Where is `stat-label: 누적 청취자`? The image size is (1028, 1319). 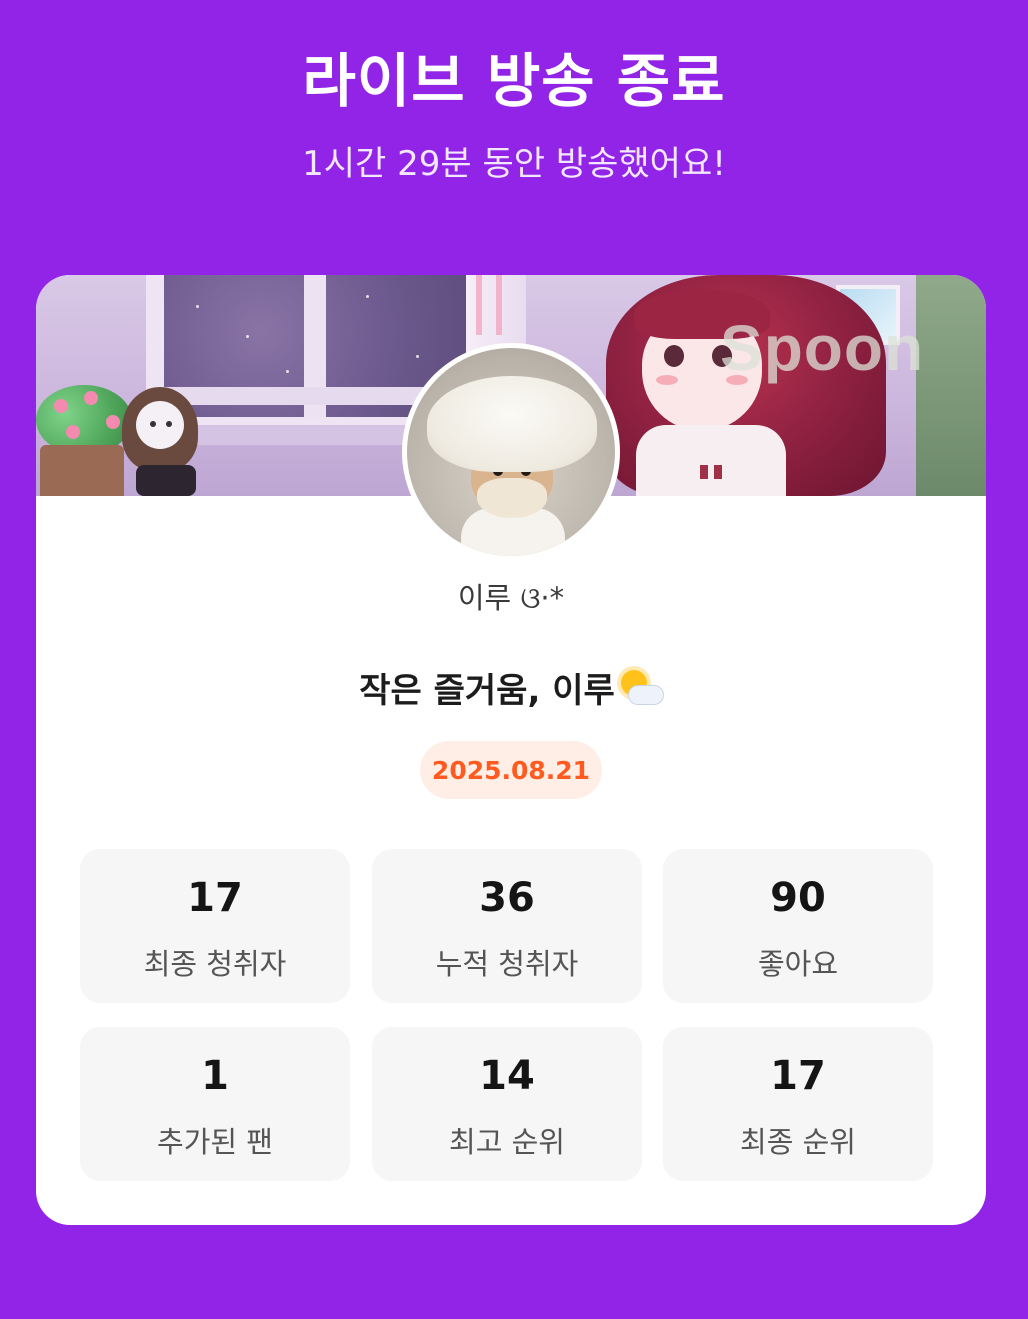
stat-label: 누적 청취자 is located at coordinates (507, 964).